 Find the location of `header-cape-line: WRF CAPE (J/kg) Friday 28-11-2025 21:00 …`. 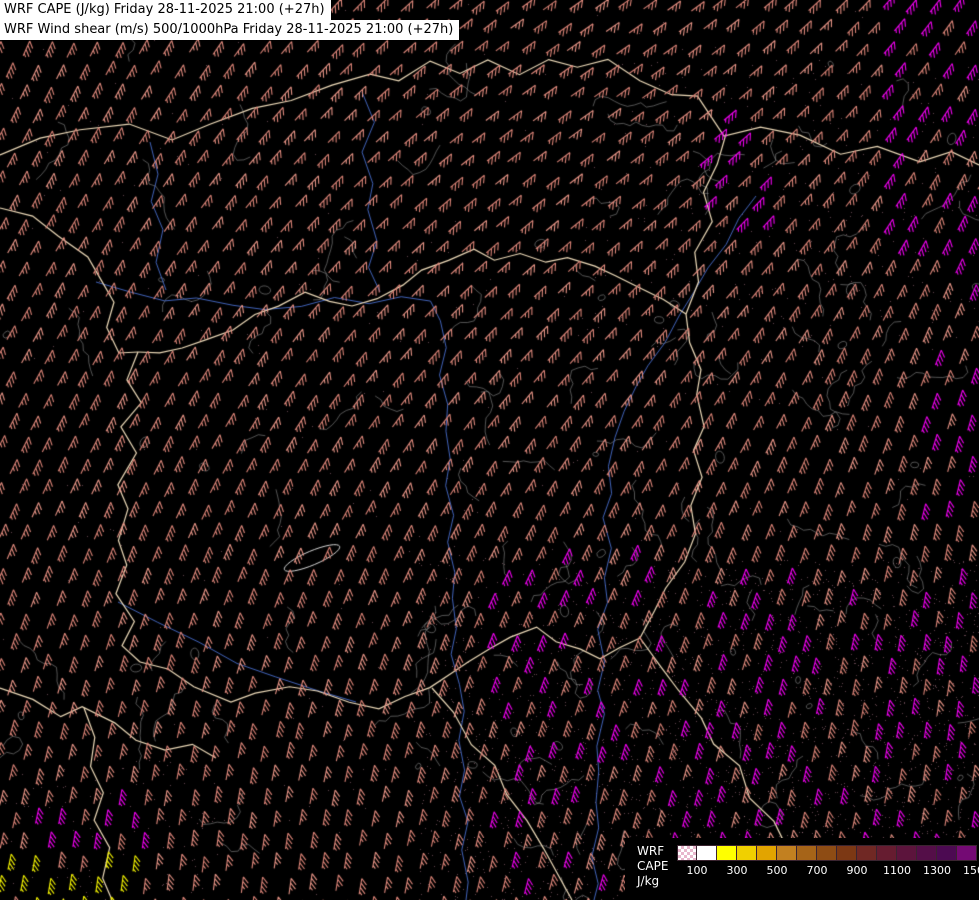

header-cape-line: WRF CAPE (J/kg) Friday 28-11-2025 21:00 … is located at coordinates (165, 10).